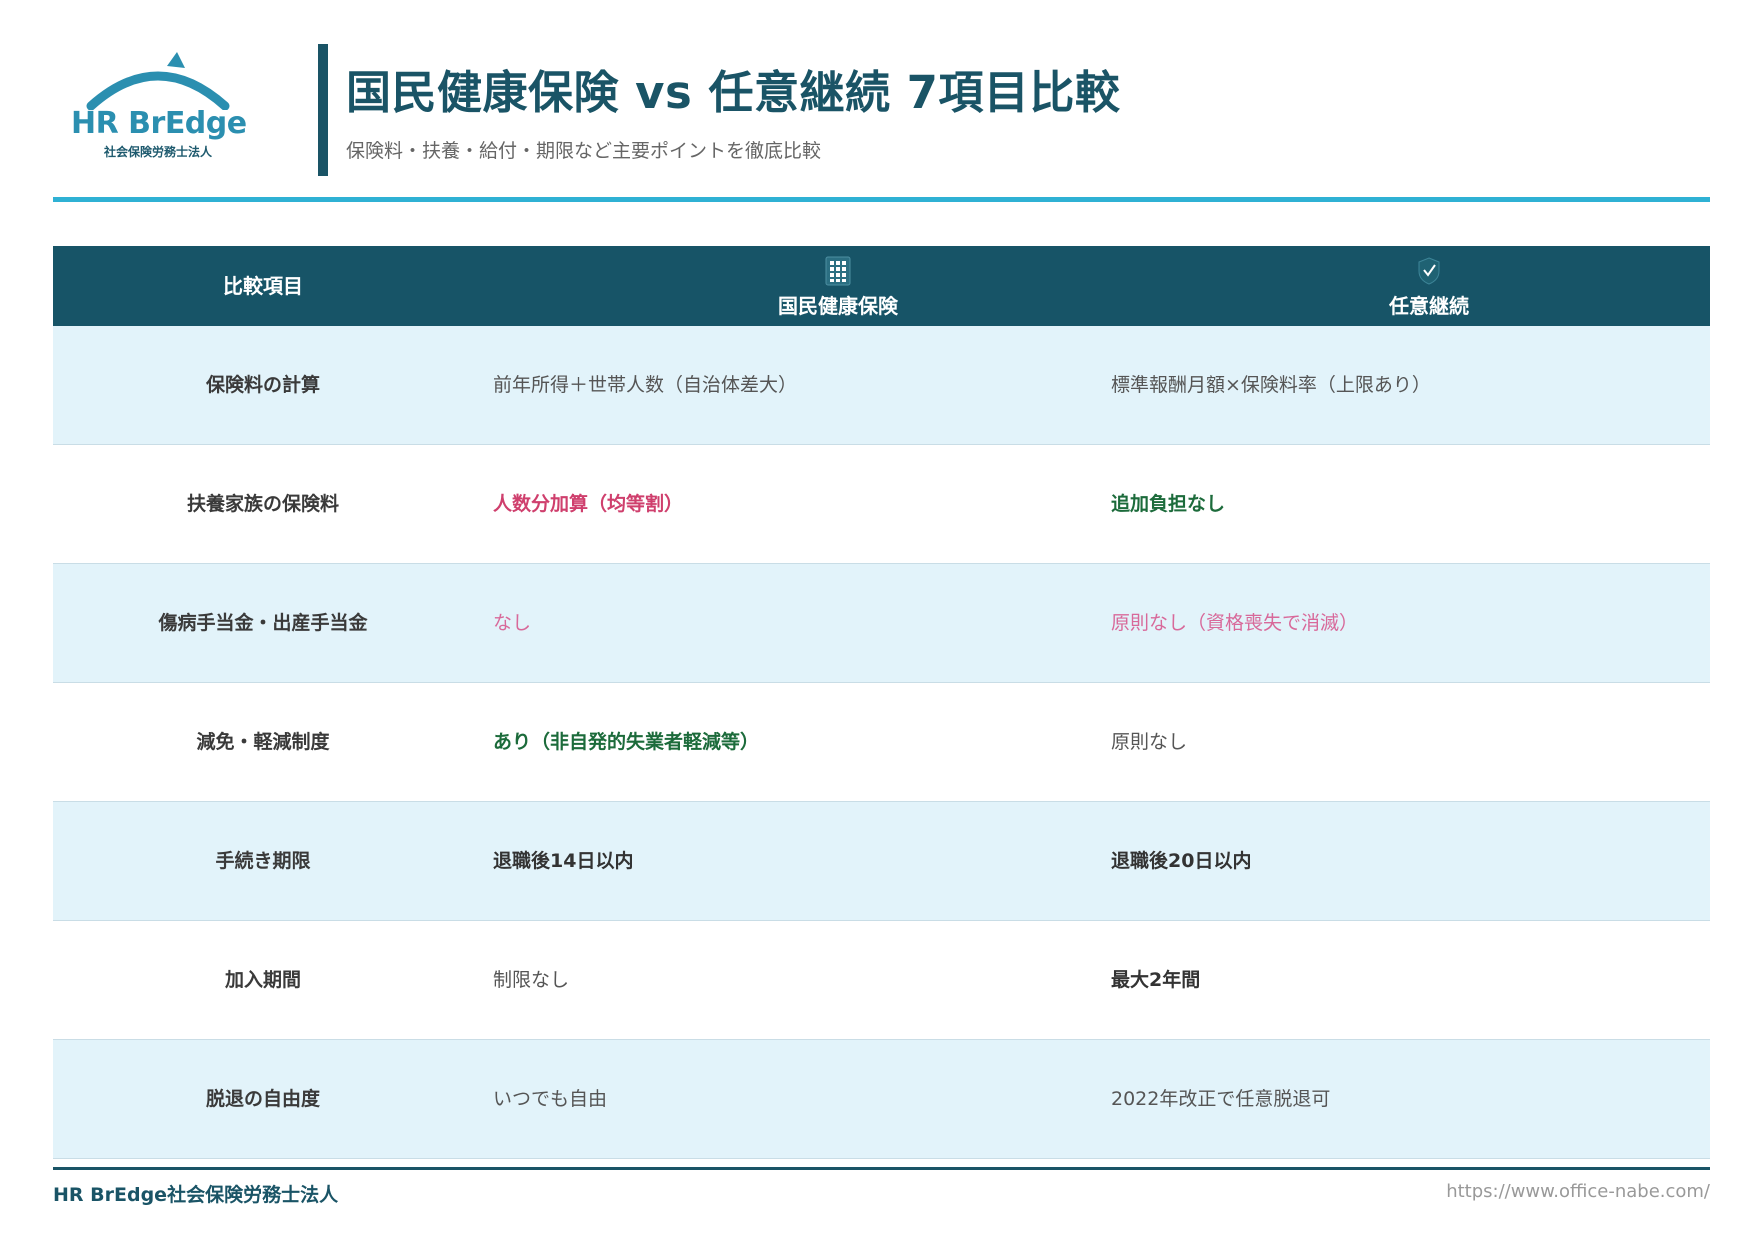  Describe the element at coordinates (626, 742) in the screenshot. I see `kokuho-value: あり（非自発的失業者軽減等）` at that location.